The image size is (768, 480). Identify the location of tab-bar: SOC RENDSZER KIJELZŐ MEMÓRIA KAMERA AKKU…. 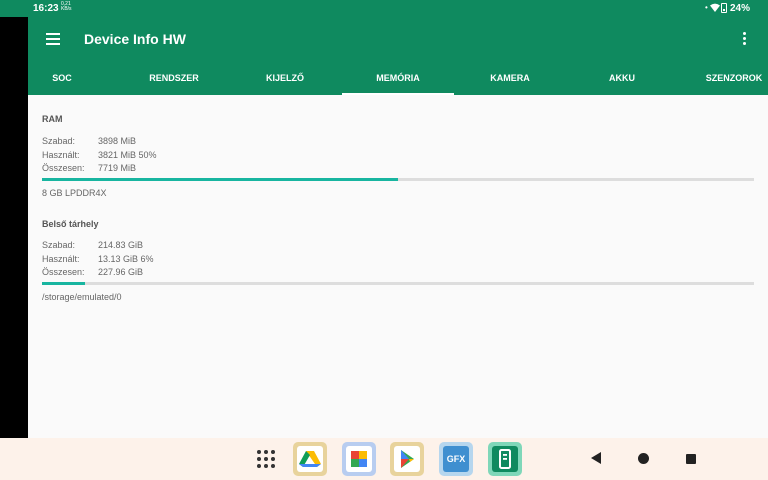
(398, 78).